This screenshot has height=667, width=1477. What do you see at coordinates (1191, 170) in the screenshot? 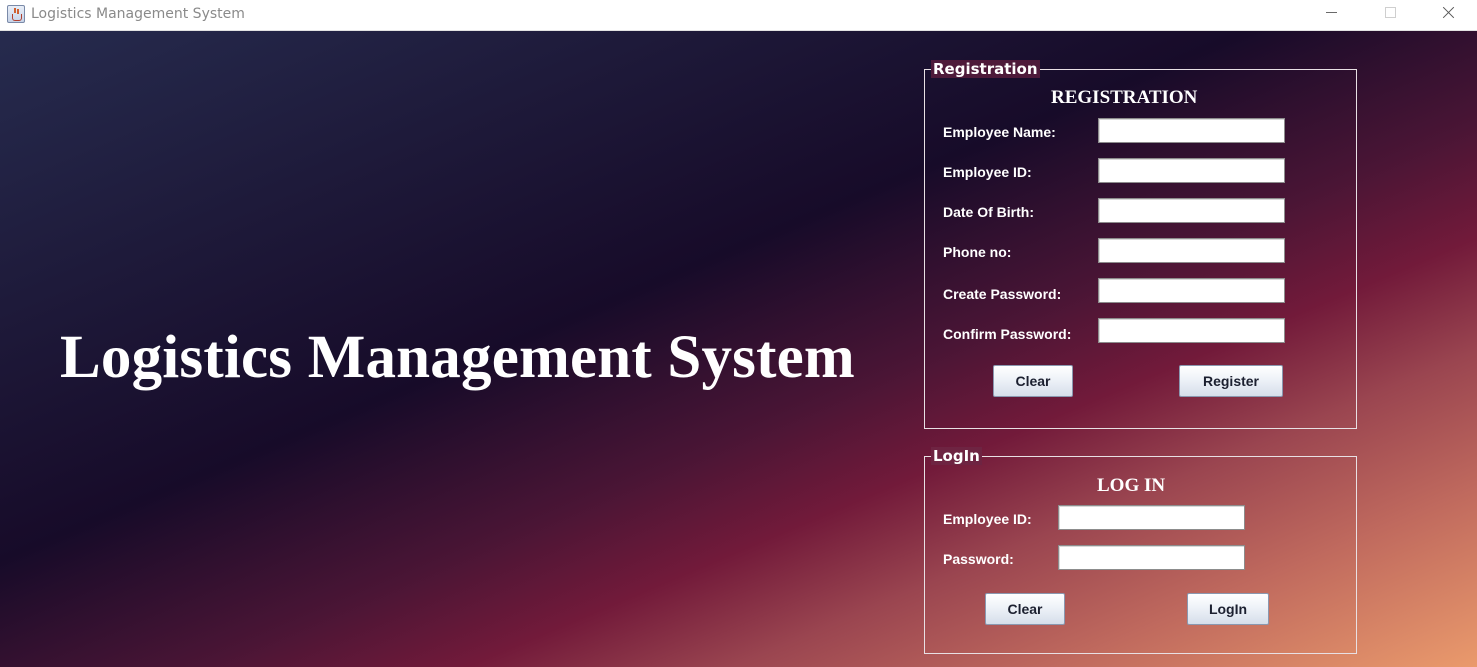
I see `employee-id-input` at bounding box center [1191, 170].